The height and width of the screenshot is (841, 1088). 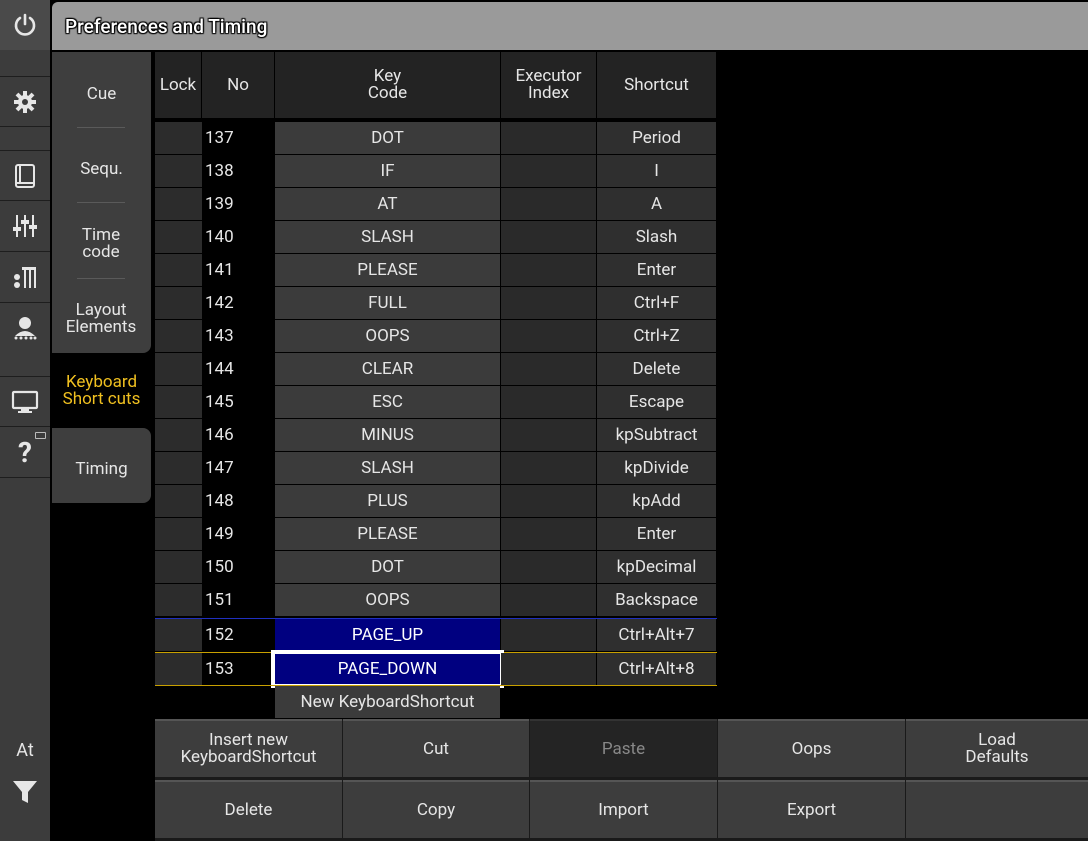 What do you see at coordinates (656, 204) in the screenshot?
I see `shortcut-cell: A` at bounding box center [656, 204].